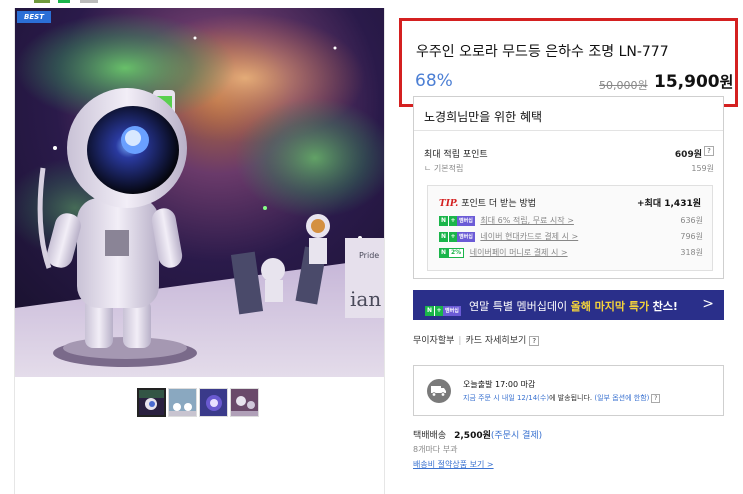 Image resolution: width=743 pixels, height=494 pixels. What do you see at coordinates (691, 252) in the screenshot?
I see `tip-row-value: 318원` at bounding box center [691, 252].